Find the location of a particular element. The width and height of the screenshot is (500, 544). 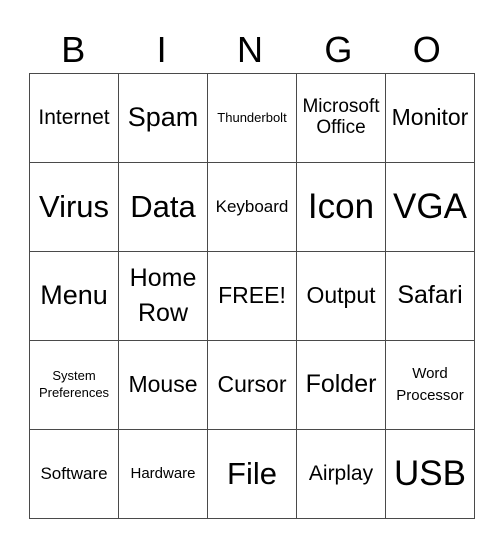

bingo-cell: Word Processor is located at coordinates (430, 385).